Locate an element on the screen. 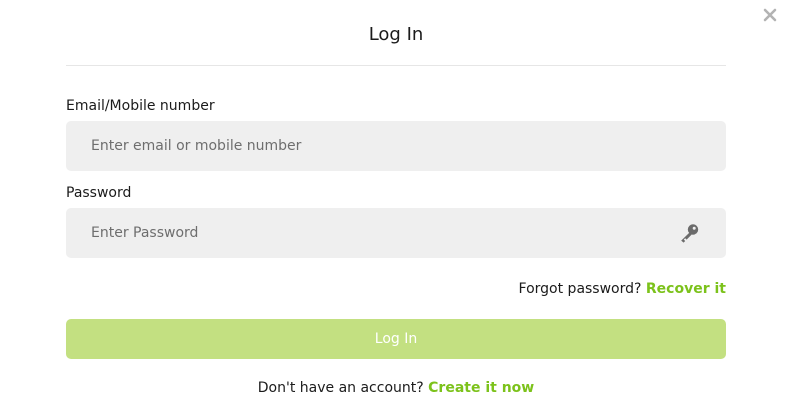  forgot-password-text: Forgot password? is located at coordinates (580, 289).